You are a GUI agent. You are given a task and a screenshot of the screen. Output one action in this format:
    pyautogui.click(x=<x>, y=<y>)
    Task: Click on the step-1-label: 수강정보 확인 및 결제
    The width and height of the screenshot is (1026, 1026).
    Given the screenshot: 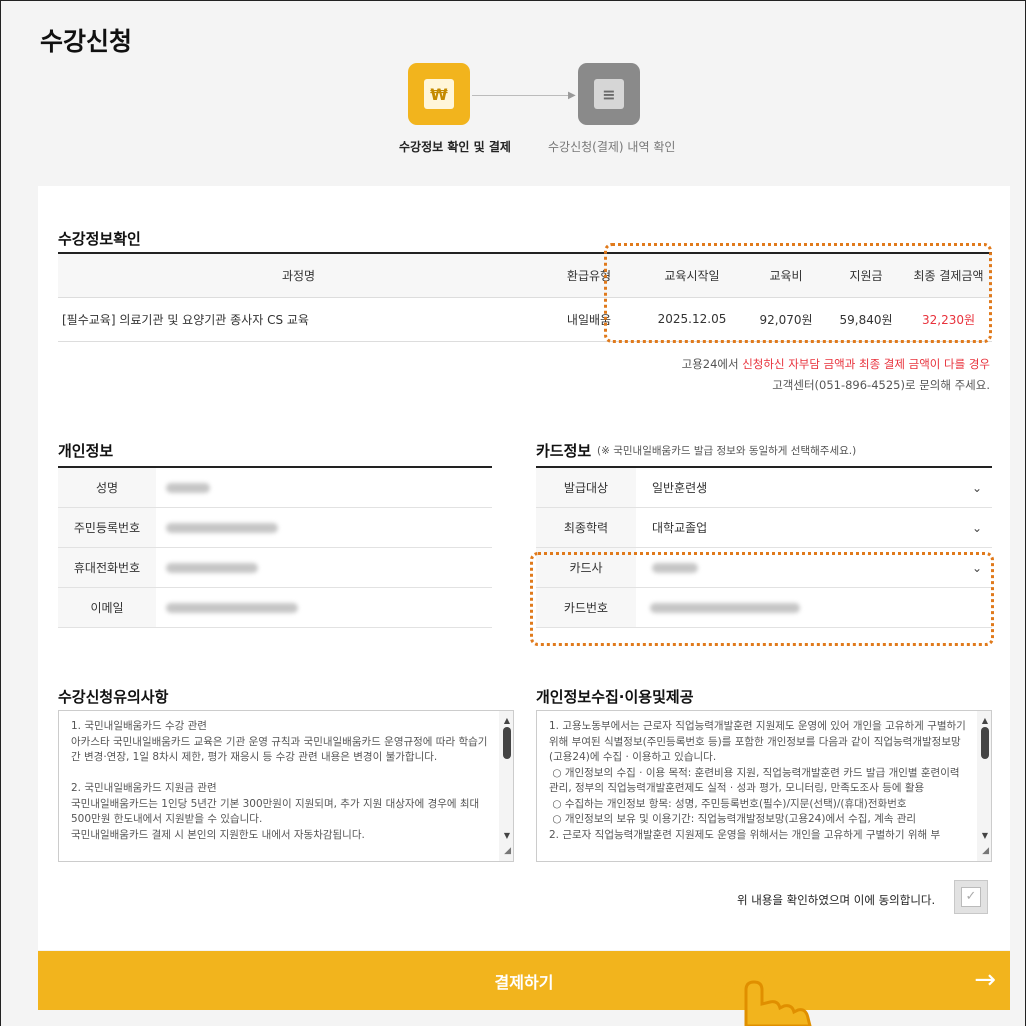 What is the action you would take?
    pyautogui.click(x=455, y=147)
    